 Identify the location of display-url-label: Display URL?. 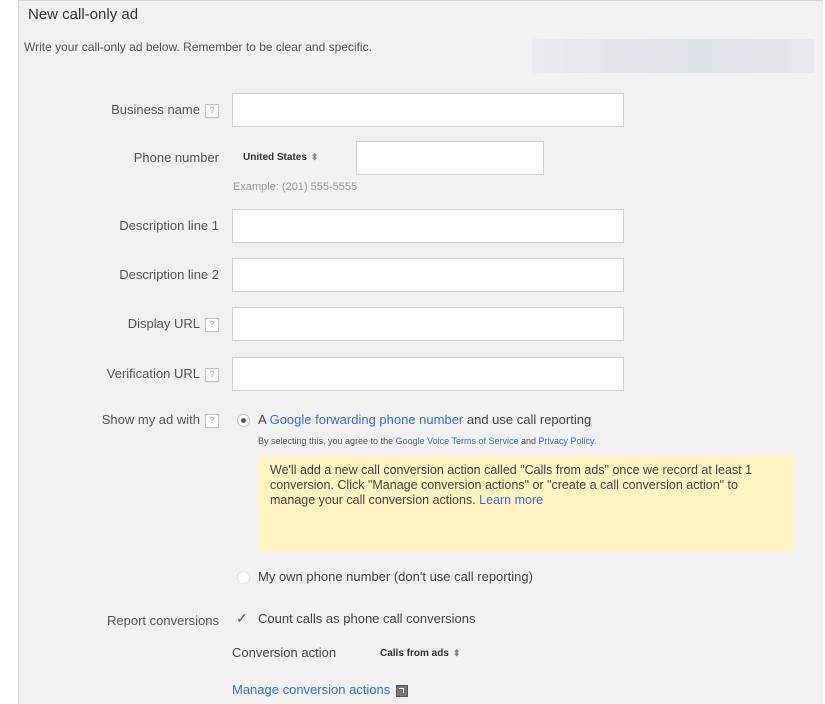
(173, 324).